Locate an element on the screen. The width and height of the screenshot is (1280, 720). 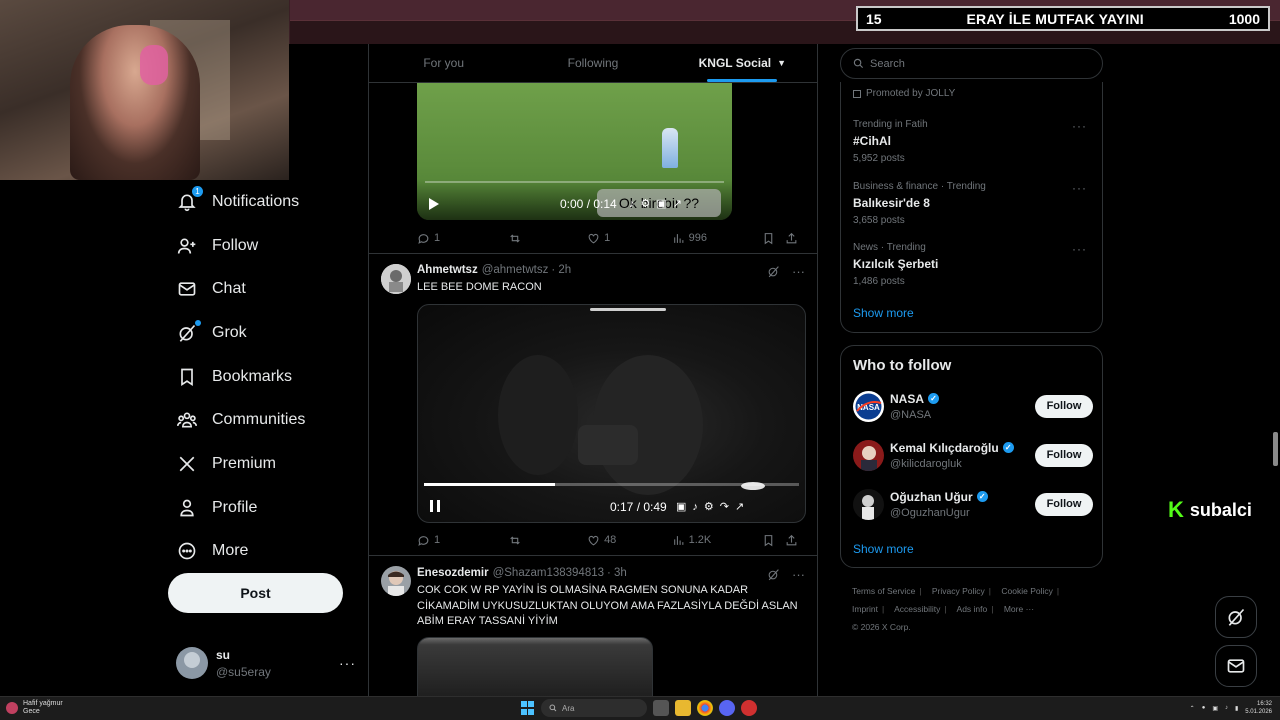
clock: 16:32 5.01.2026 is located at coordinates (1258, 708).